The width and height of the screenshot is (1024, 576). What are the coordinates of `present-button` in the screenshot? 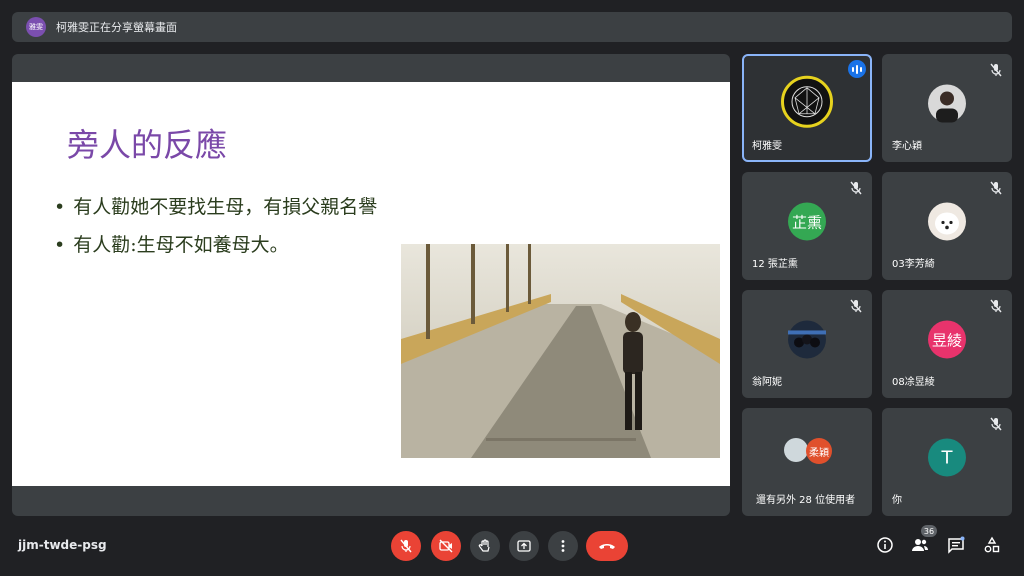 It's located at (524, 546).